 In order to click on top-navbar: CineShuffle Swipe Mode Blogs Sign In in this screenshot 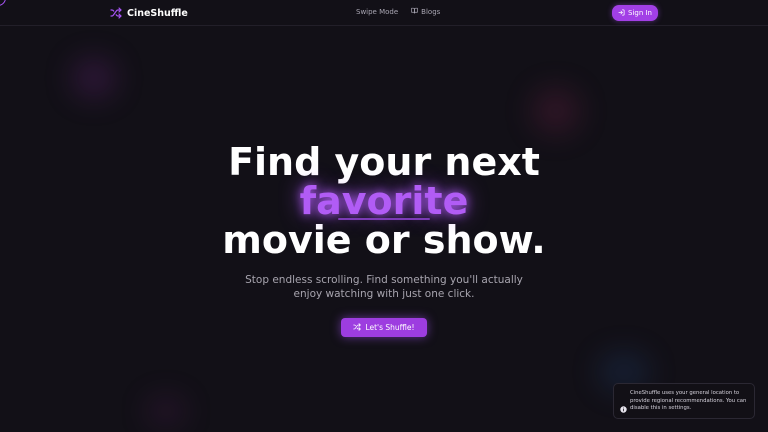, I will do `click(384, 13)`.